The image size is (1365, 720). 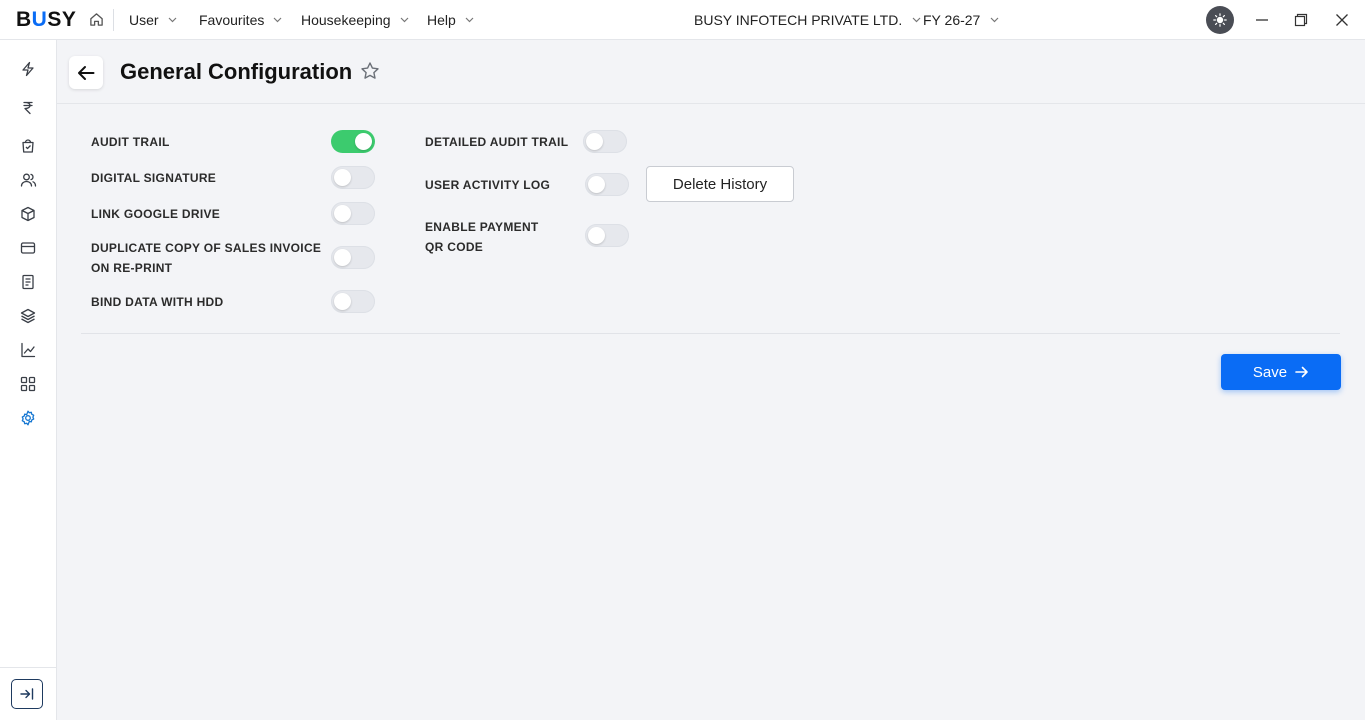 I want to click on sidebar, so click(x=28, y=380).